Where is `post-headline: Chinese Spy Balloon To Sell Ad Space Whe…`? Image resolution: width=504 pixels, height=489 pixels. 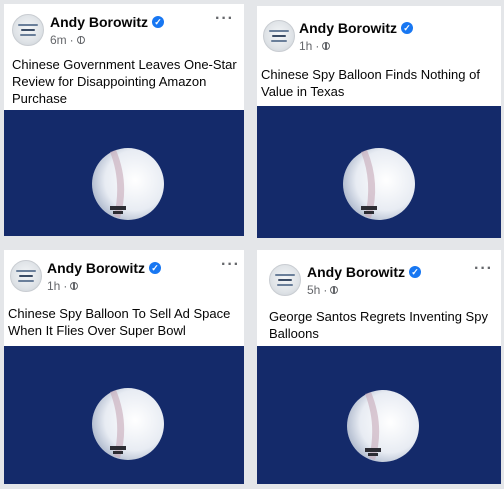
post-headline: Chinese Spy Balloon To Sell Ad Space Whe… is located at coordinates (119, 322).